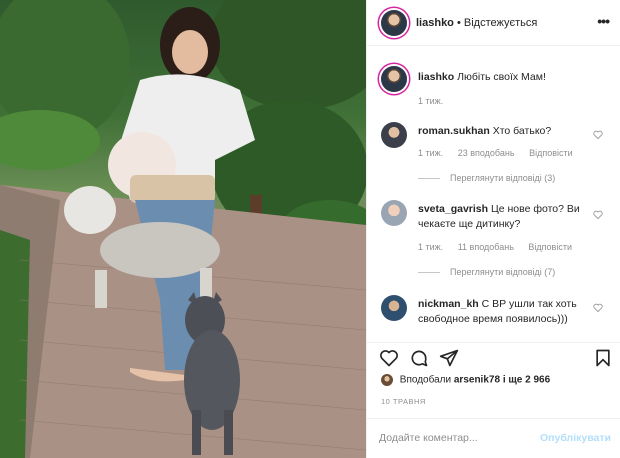 The image size is (620, 458). I want to click on comment-meta: 1 тиж. 11 вподобань Відповісти, so click(501, 247).